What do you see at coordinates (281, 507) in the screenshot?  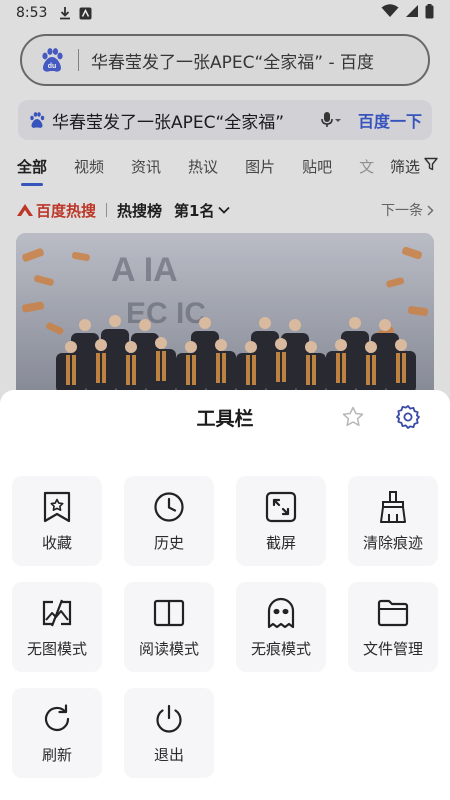 I see `screenshot-icon` at bounding box center [281, 507].